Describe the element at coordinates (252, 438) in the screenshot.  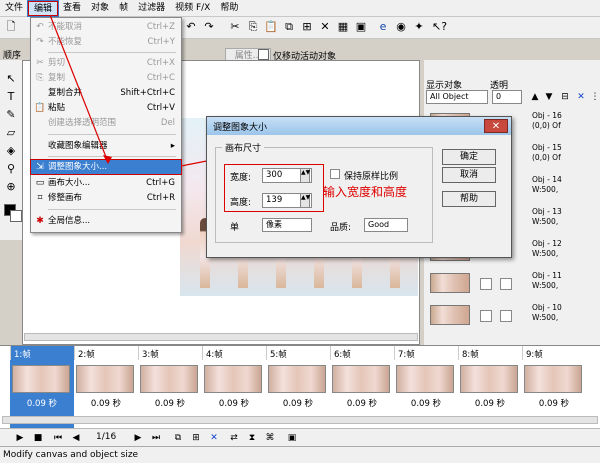
I see `timing-icon: ⧗` at that location.